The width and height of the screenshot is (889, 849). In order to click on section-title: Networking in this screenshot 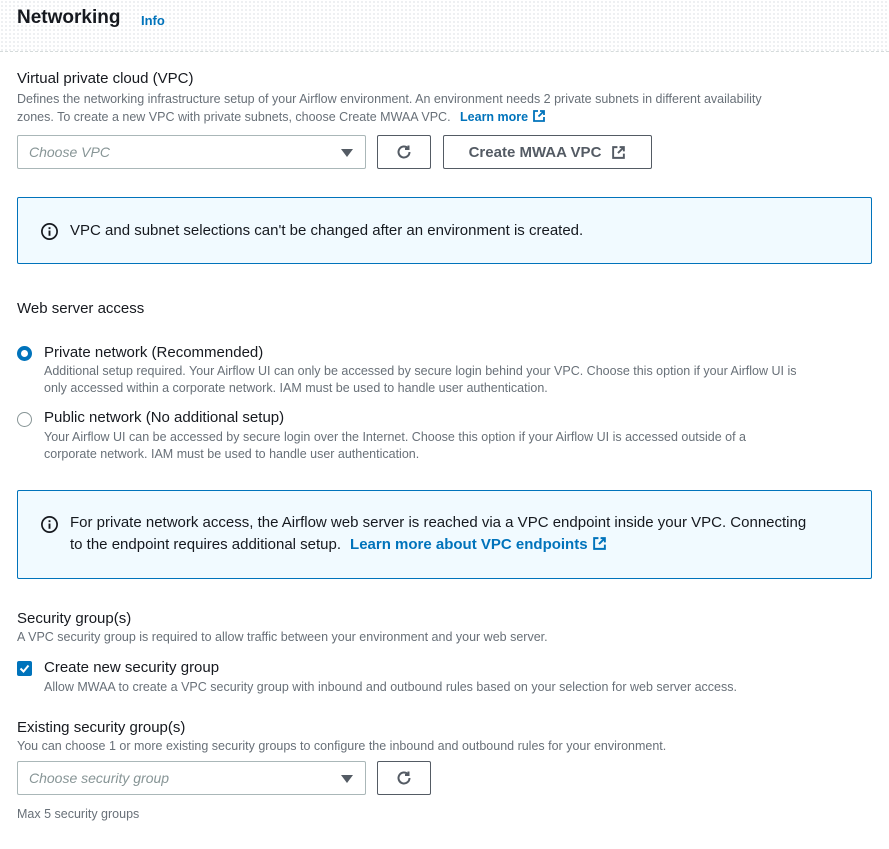, I will do `click(69, 17)`.